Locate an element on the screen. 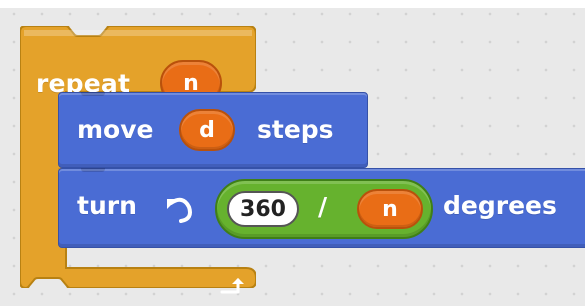 Image resolution: width=585 pixels, height=306 pixels. rotate-left-icon is located at coordinates (179, 210).